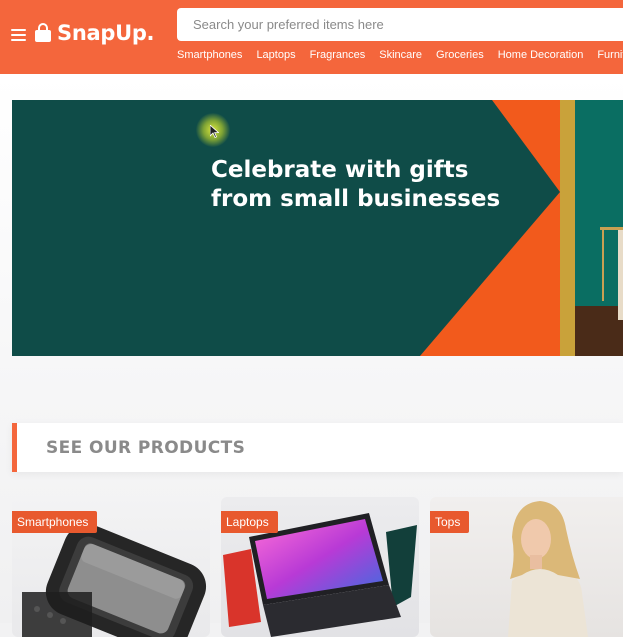 This screenshot has width=623, height=637. I want to click on nav-item-laptops: Laptops, so click(275, 55).